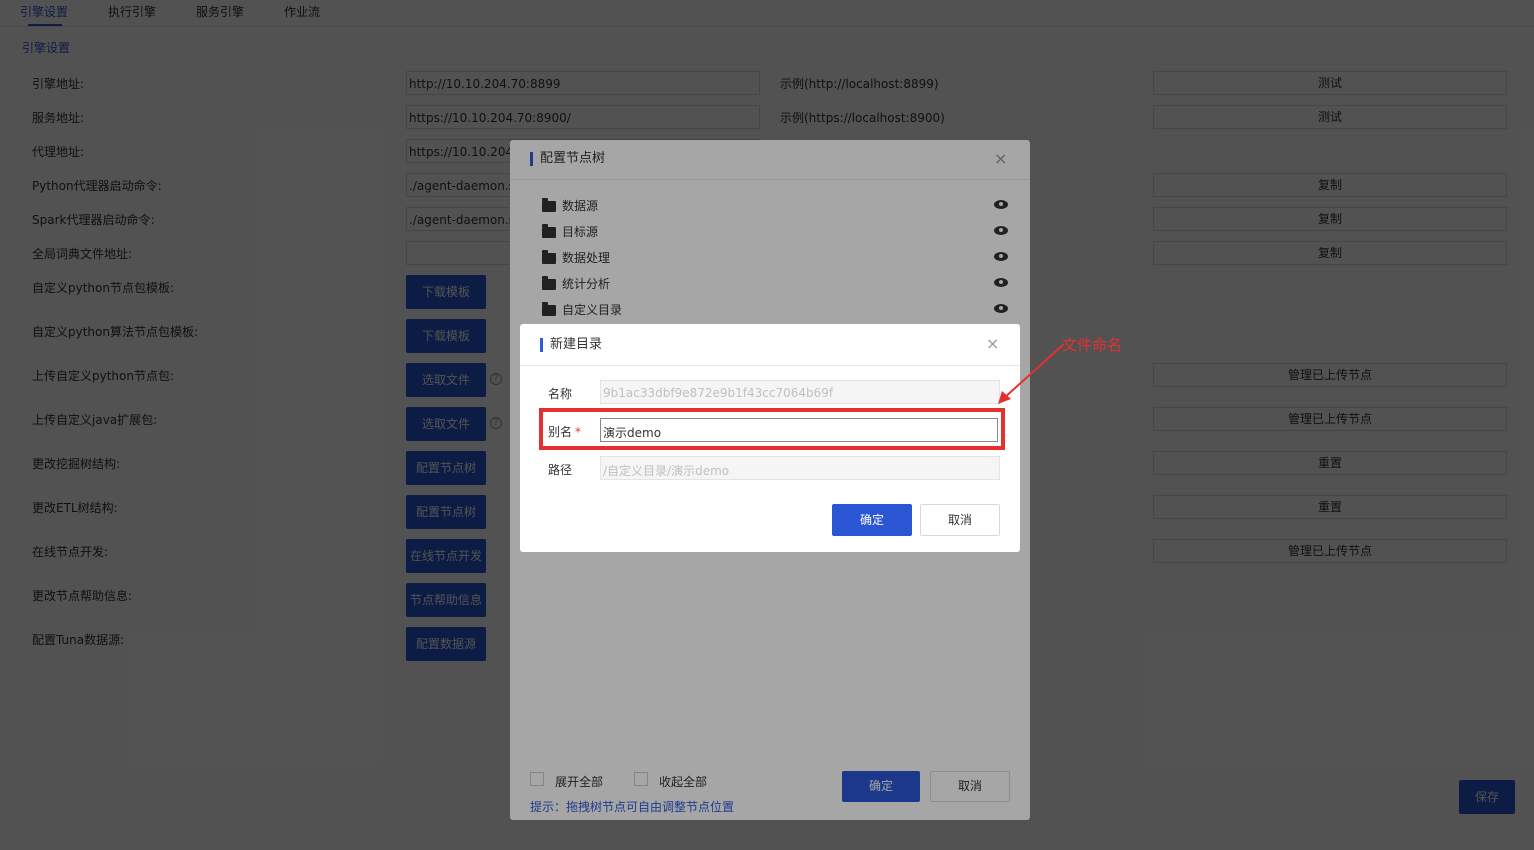 The height and width of the screenshot is (850, 1534). I want to click on name-input: 9b1ac33dbf9e872e9b1f43cc7064b69f, so click(800, 392).